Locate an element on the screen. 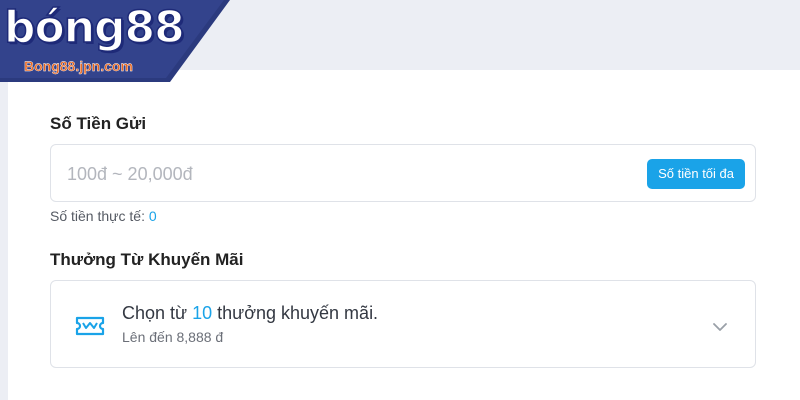 This screenshot has width=800, height=400. deposit-amount-title: Số Tiền Gửi is located at coordinates (98, 123).